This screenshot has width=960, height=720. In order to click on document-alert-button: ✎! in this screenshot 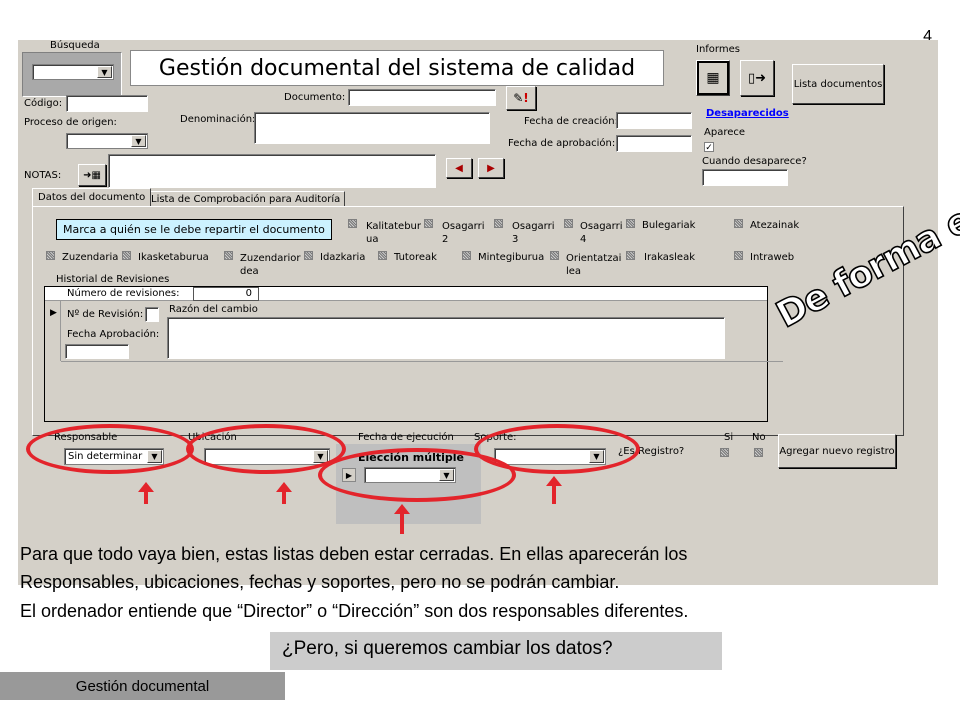, I will do `click(521, 98)`.